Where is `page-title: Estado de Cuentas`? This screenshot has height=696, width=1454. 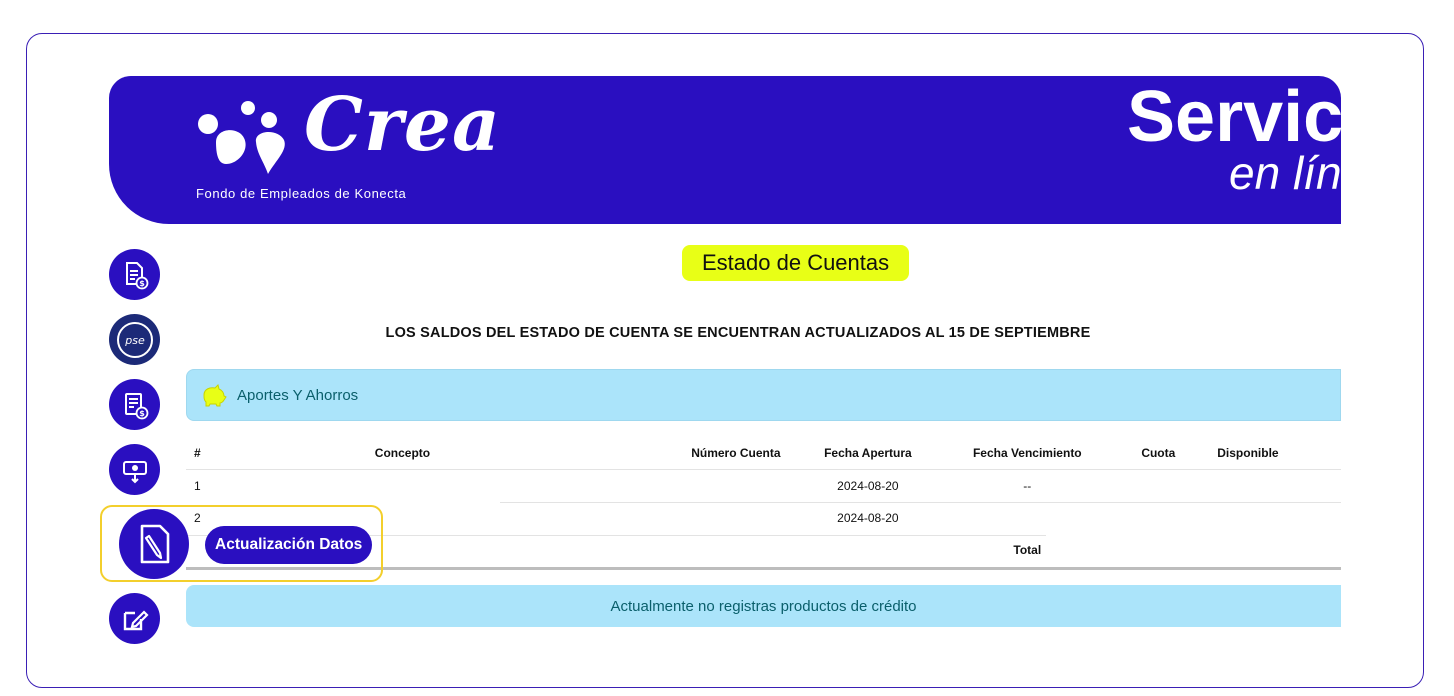
page-title: Estado de Cuentas is located at coordinates (796, 263).